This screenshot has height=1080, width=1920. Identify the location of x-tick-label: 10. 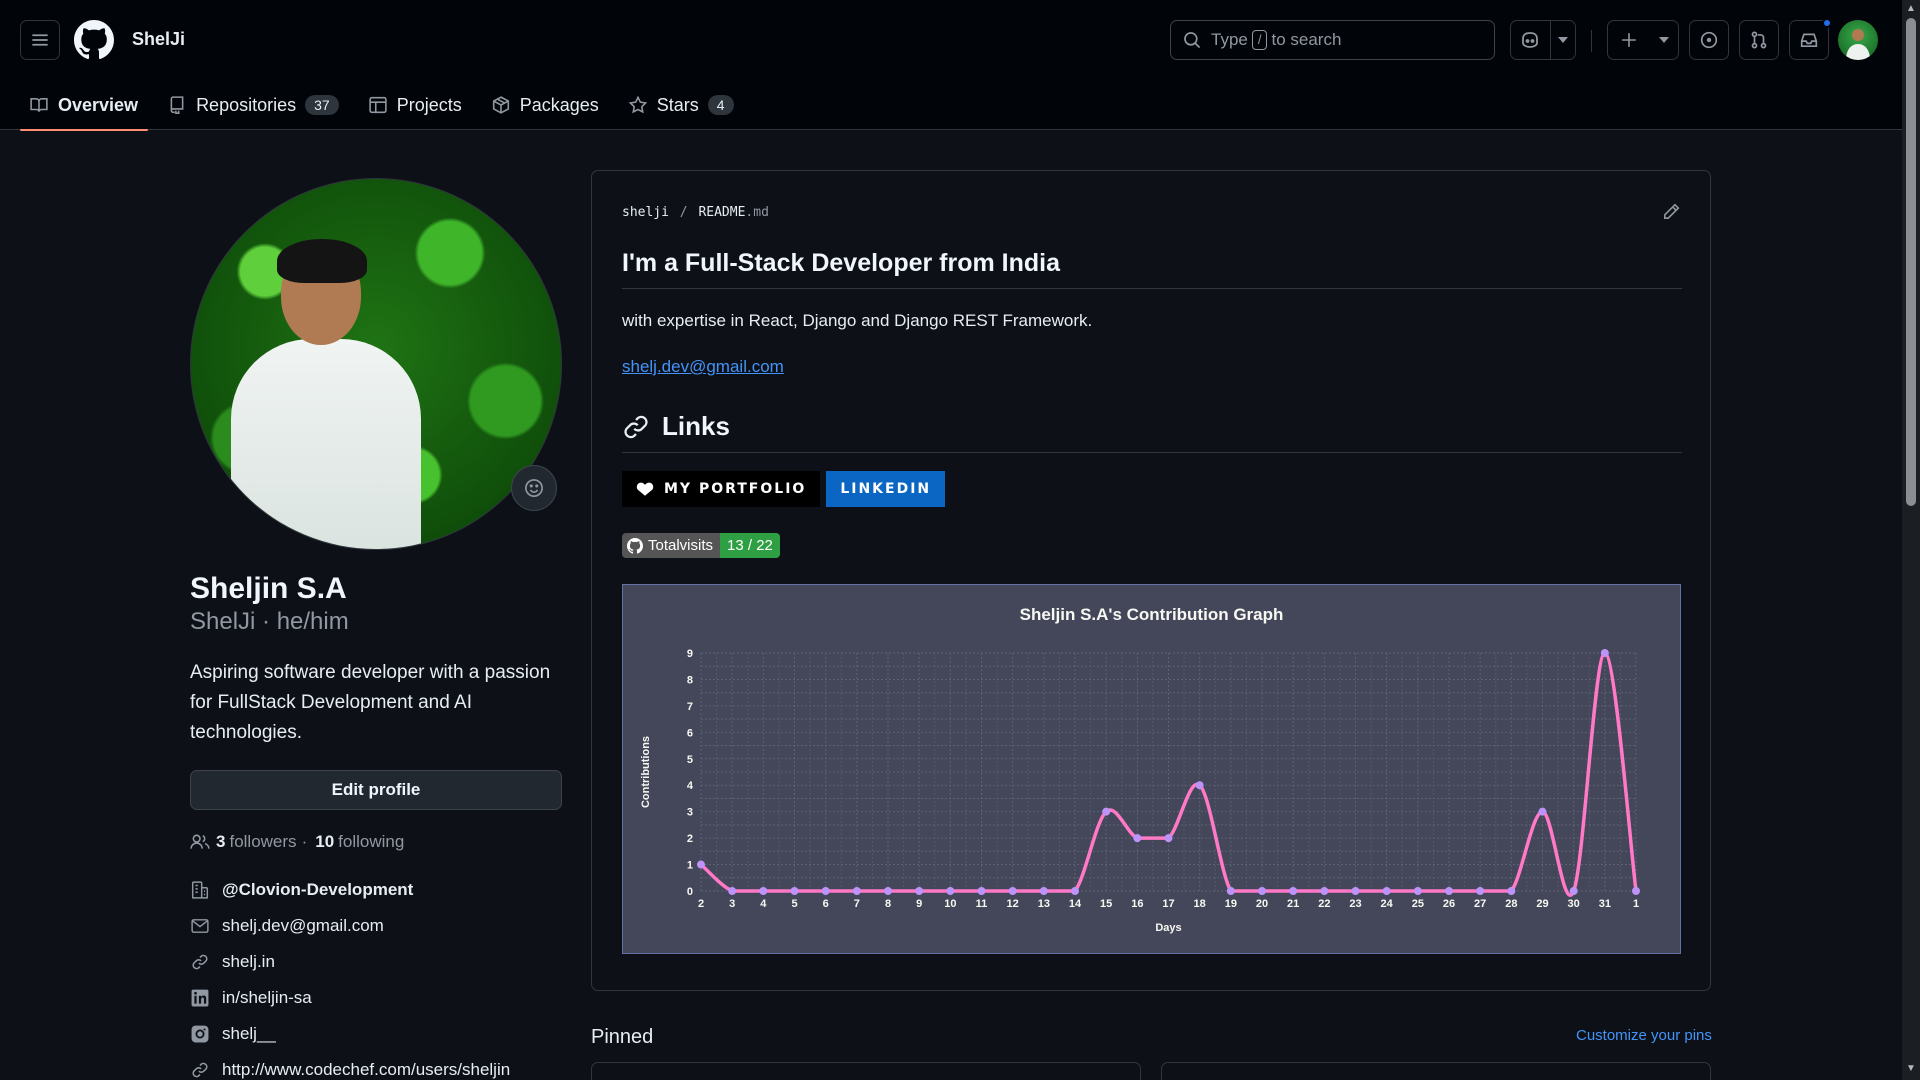
(950, 904).